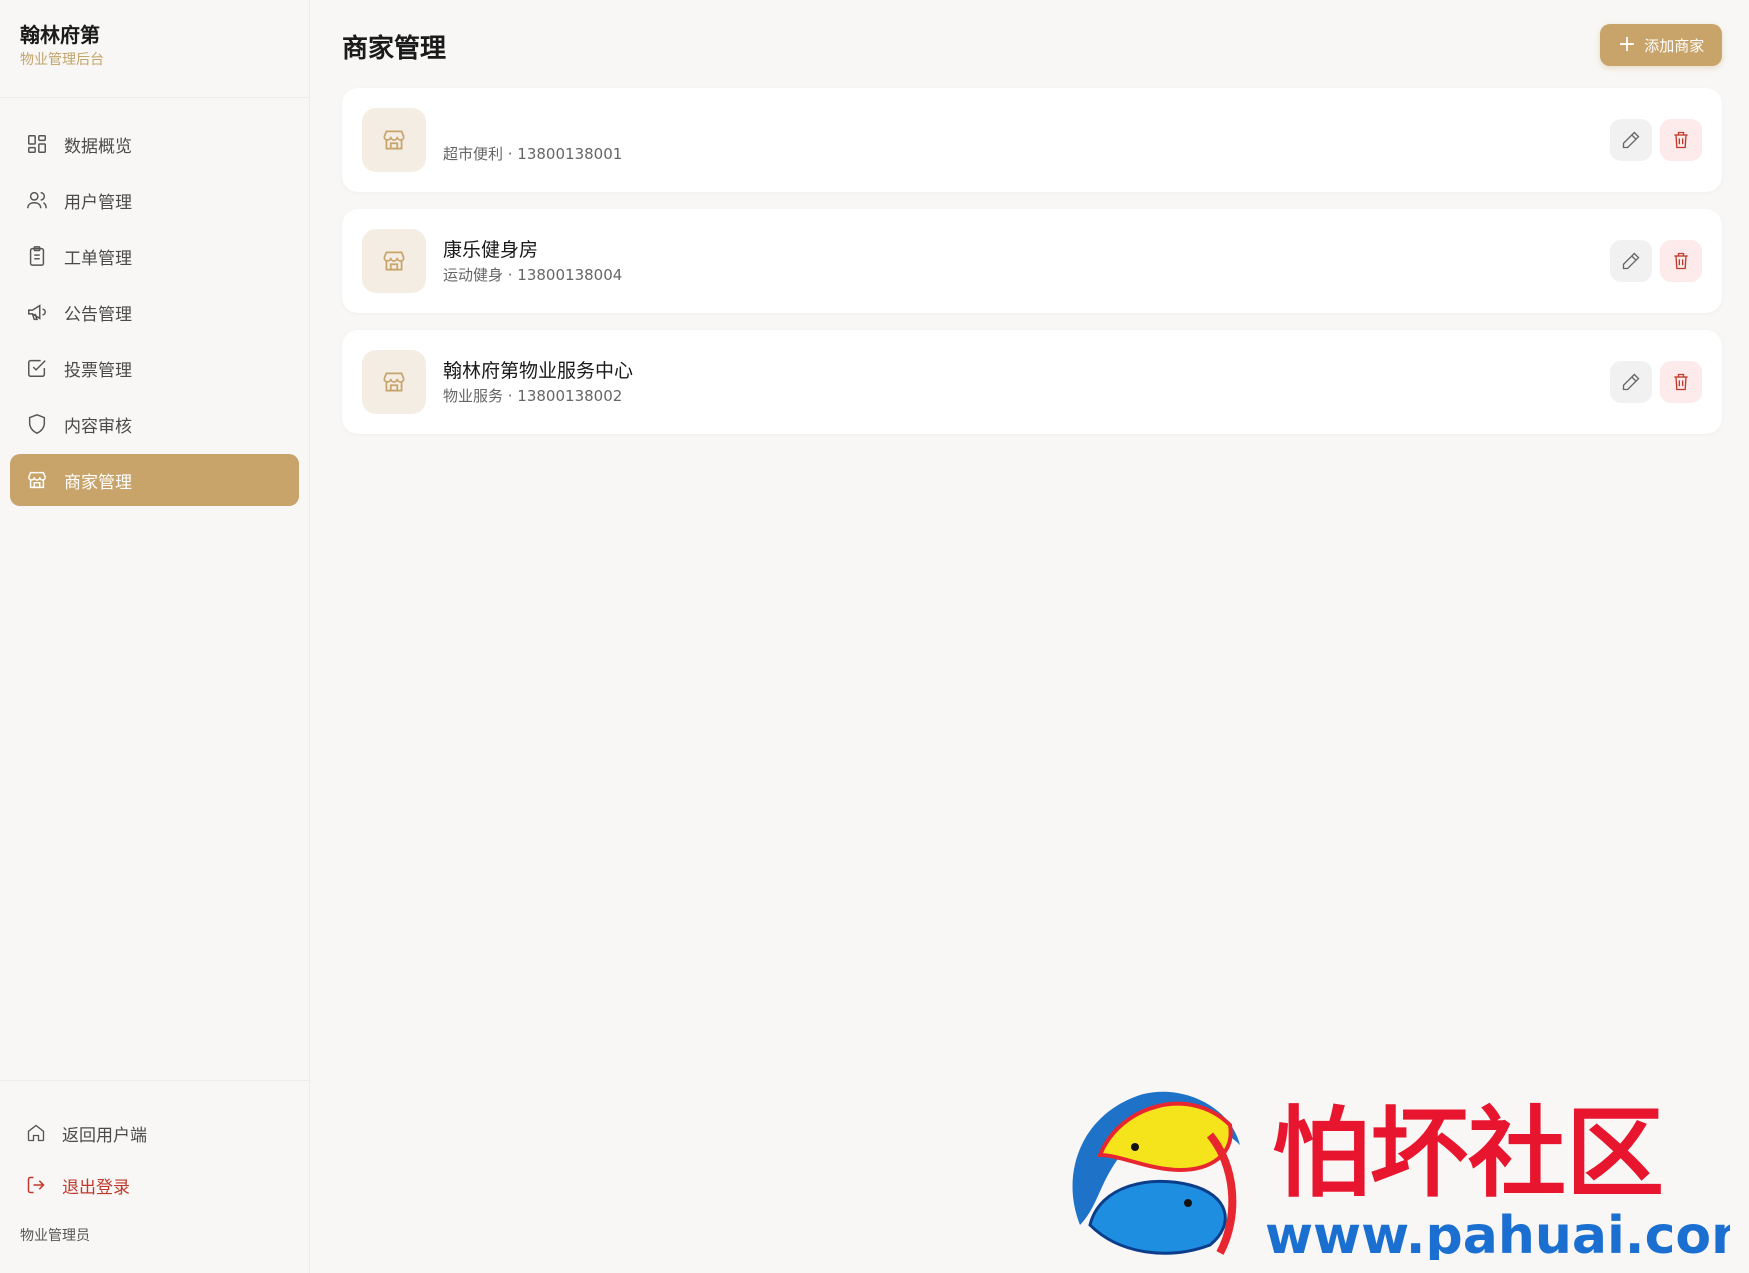 This screenshot has height=1273, width=1749. I want to click on merchant-card: 超市便利 · 13800138001, so click(1032, 140).